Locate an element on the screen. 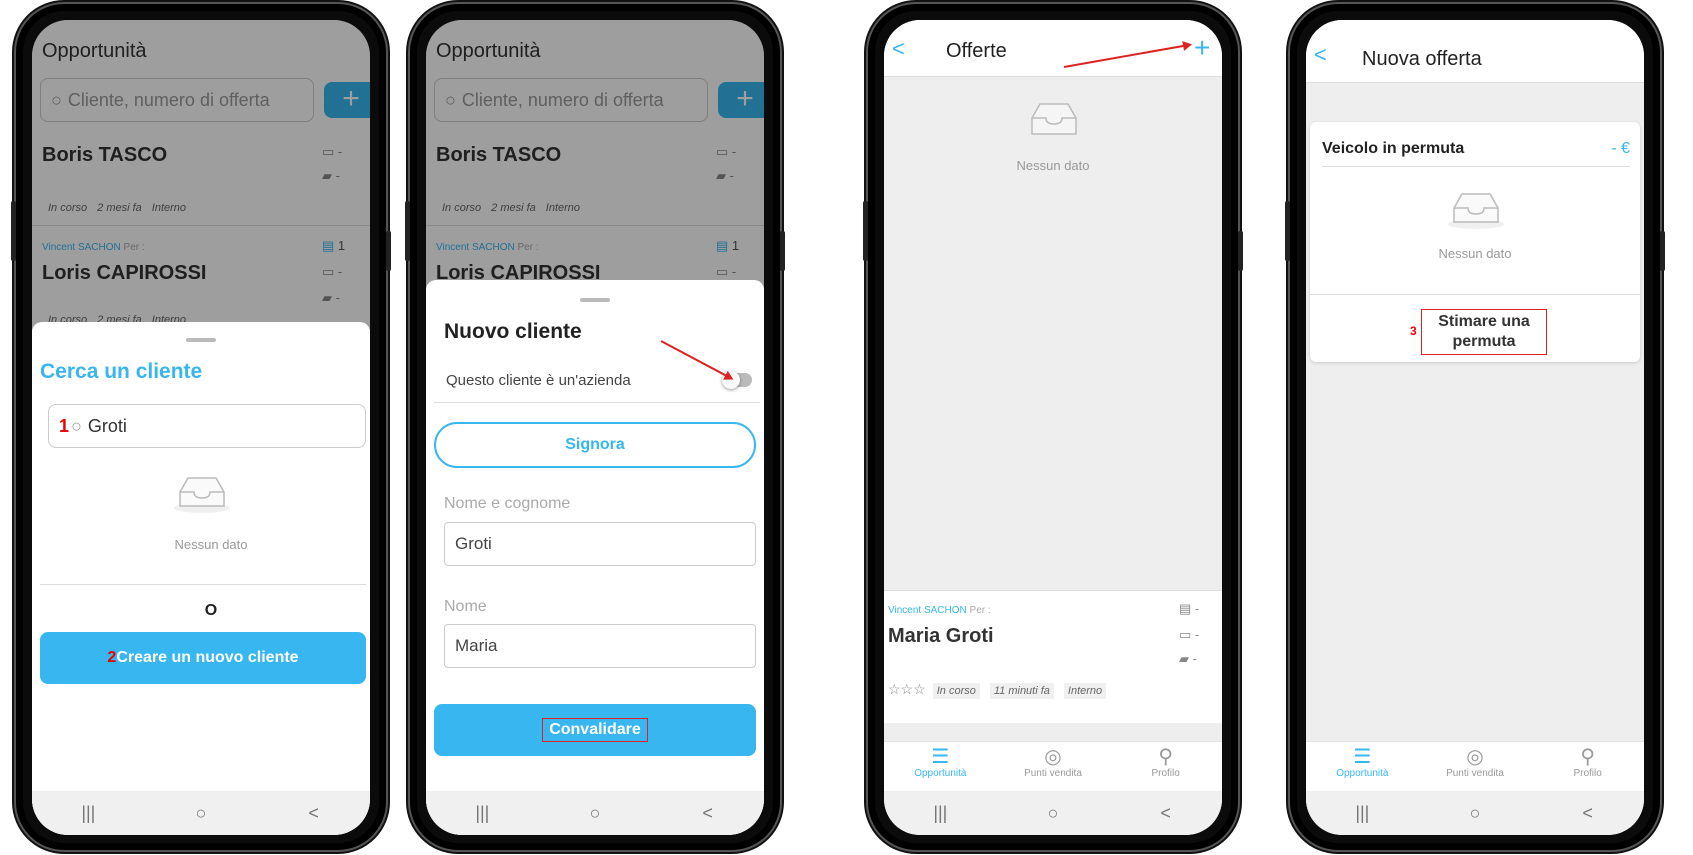 The height and width of the screenshot is (855, 1693). fullname-field: Groti is located at coordinates (600, 544).